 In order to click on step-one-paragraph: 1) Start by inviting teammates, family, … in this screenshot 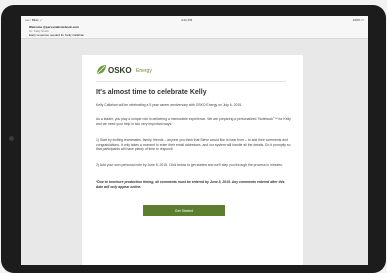, I will do `click(193, 144)`.